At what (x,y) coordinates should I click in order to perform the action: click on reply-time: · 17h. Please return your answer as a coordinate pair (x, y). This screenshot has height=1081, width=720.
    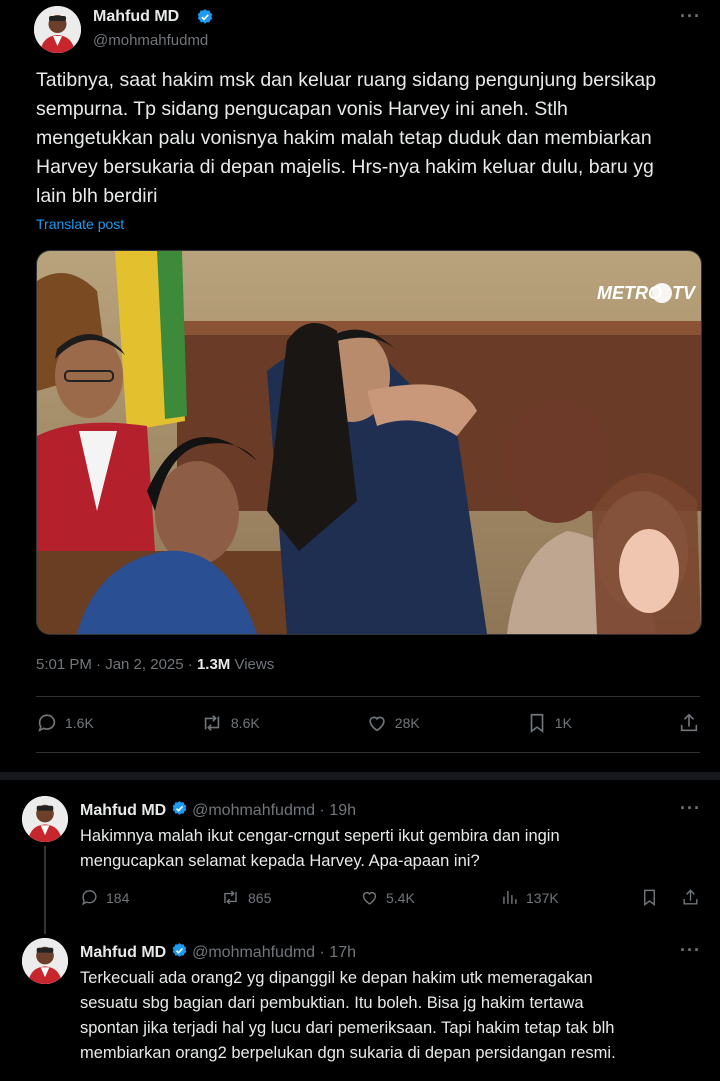
    Looking at the image, I should click on (338, 952).